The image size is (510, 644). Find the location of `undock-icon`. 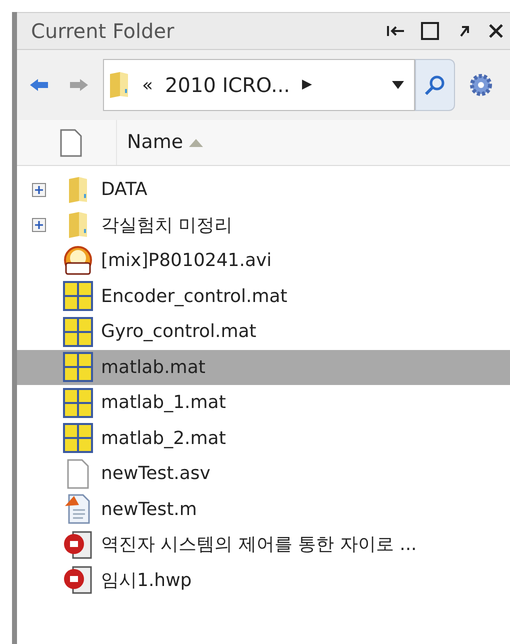

undock-icon is located at coordinates (464, 31).